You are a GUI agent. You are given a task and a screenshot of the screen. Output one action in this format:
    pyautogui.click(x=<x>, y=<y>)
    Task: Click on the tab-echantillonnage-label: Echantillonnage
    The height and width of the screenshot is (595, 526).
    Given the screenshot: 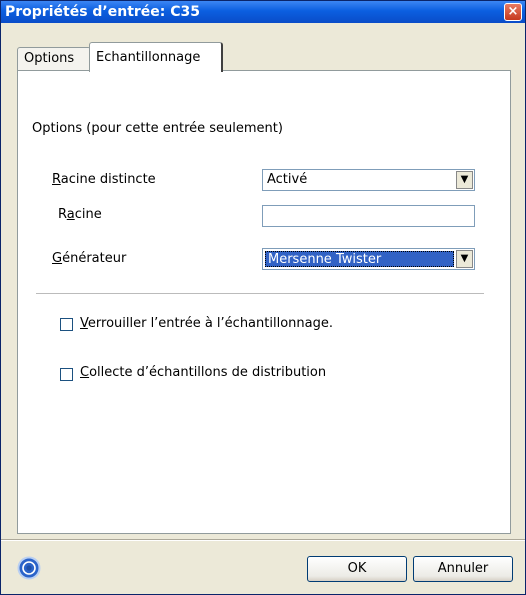 What is the action you would take?
    pyautogui.click(x=148, y=57)
    